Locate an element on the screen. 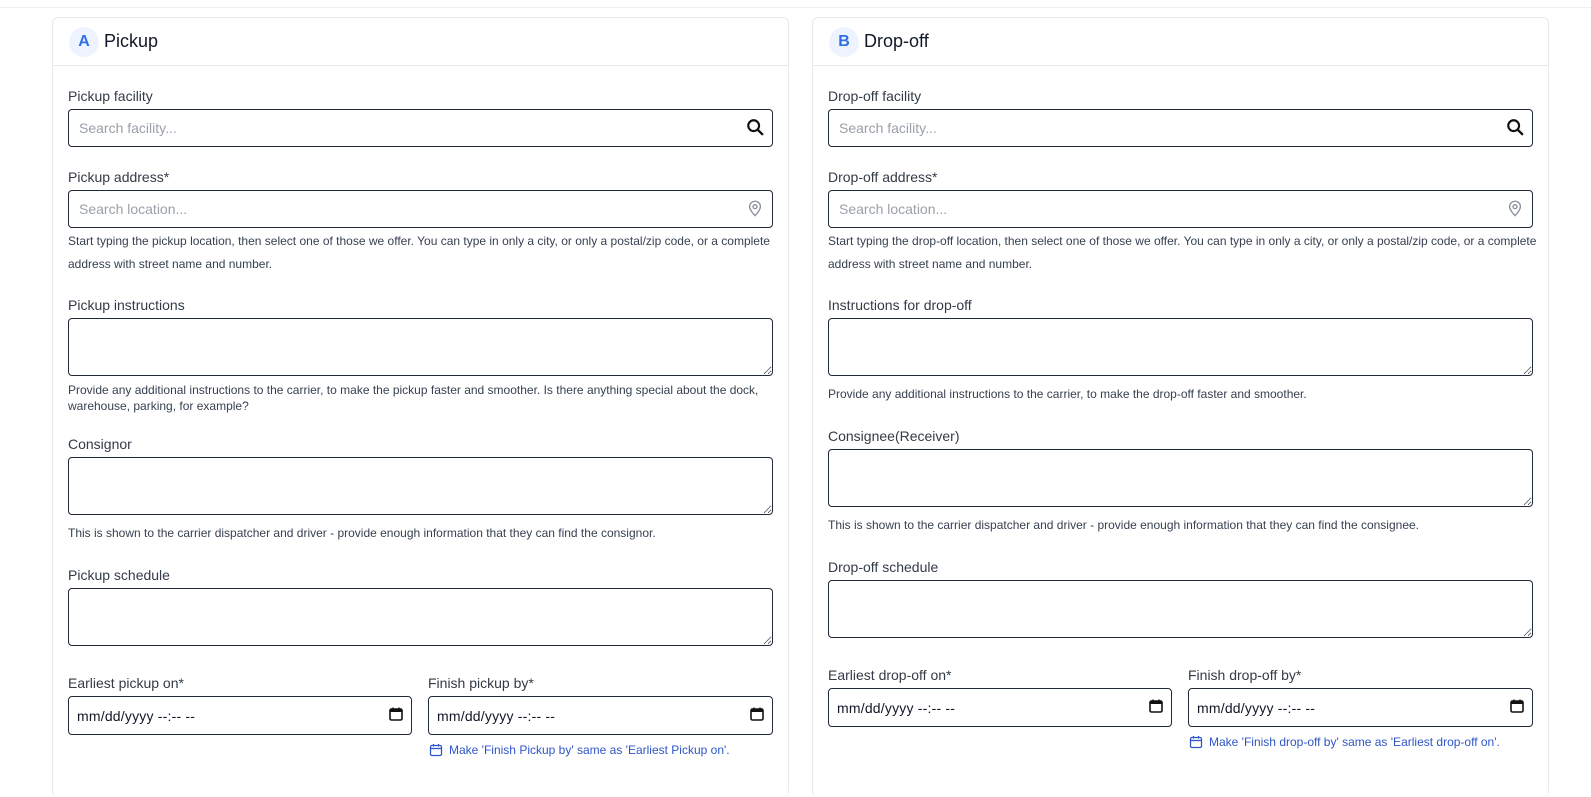  finish-dropoff-datetime: mm/dd/yyyy --:-- -- is located at coordinates (1360, 707).